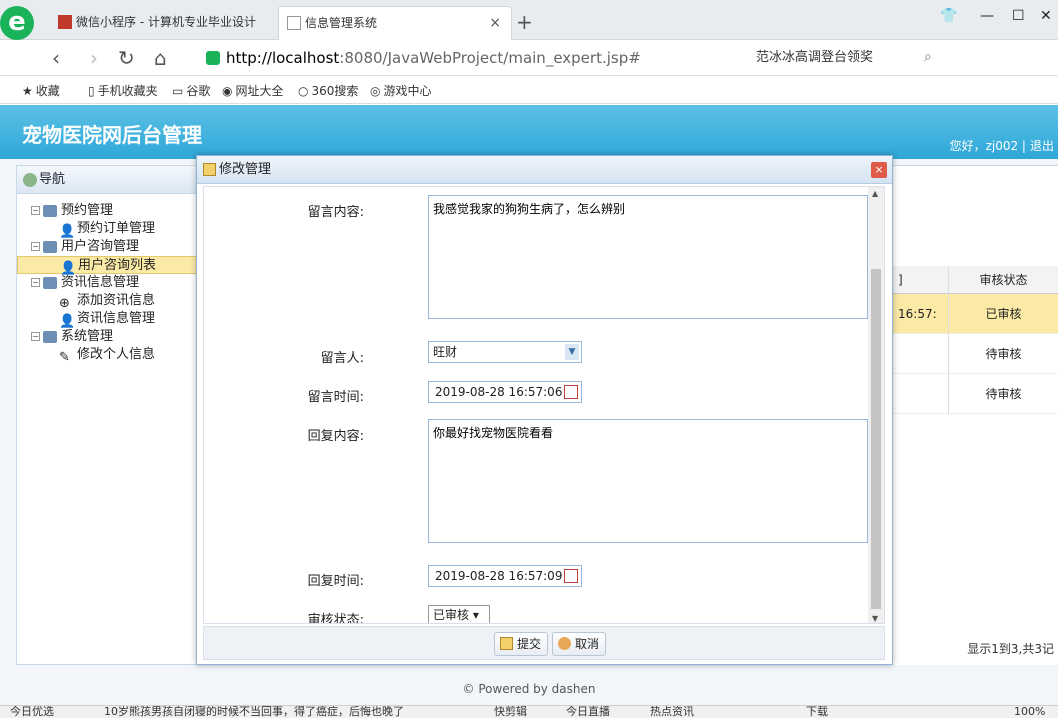  What do you see at coordinates (524, 22) in the screenshot?
I see `new-tab-button: +` at bounding box center [524, 22].